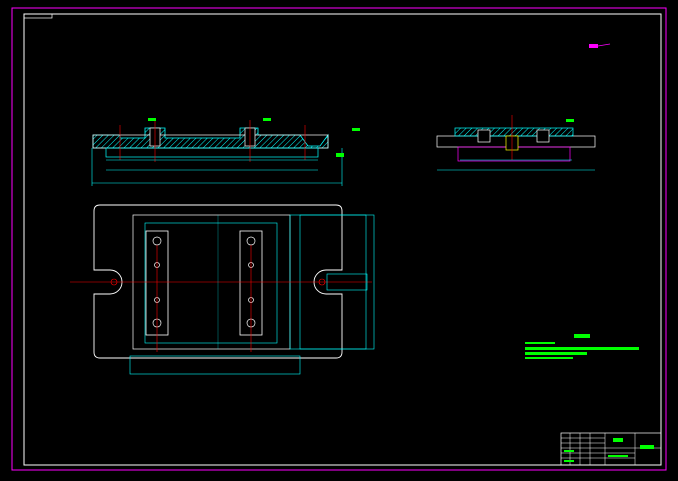 The image size is (678, 481). What do you see at coordinates (611, 449) in the screenshot?
I see `title-block` at bounding box center [611, 449].